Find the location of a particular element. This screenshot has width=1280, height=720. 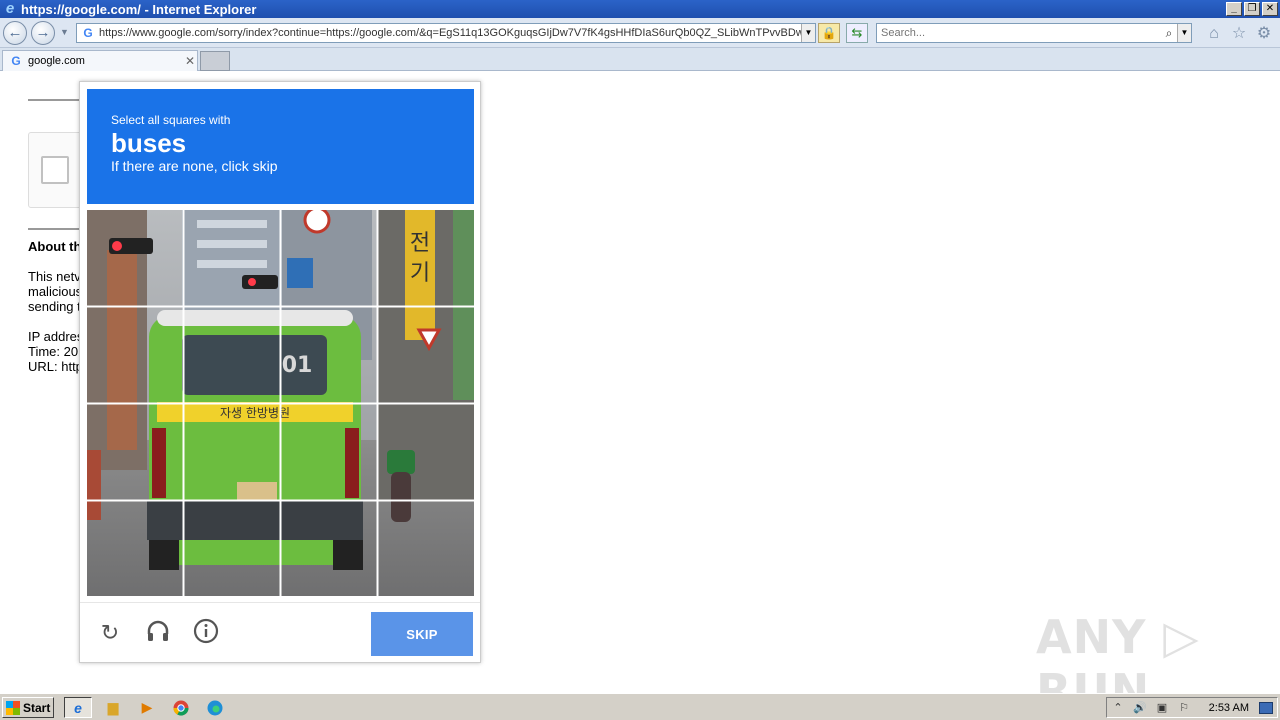

clock: 2:53 AM is located at coordinates (1229, 708).